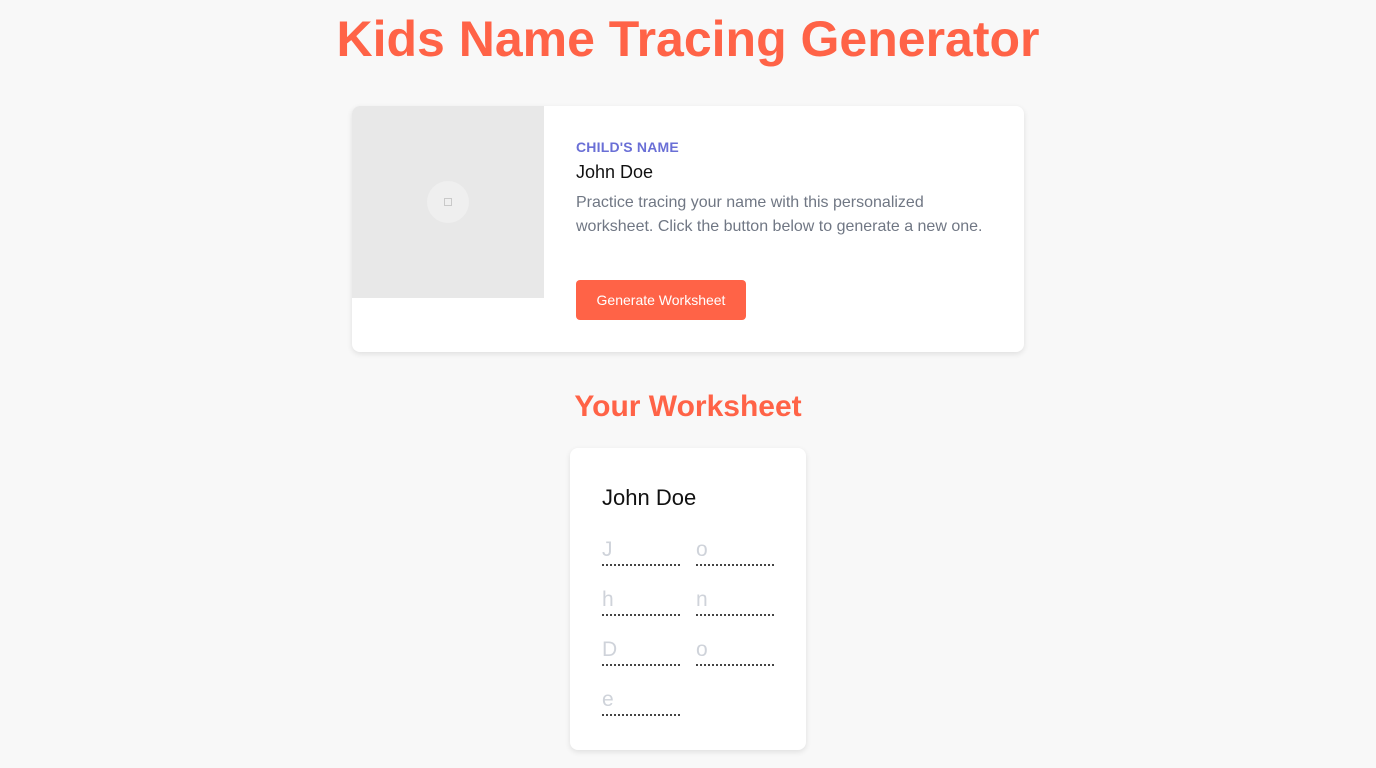  I want to click on trace-letter: e, so click(641, 702).